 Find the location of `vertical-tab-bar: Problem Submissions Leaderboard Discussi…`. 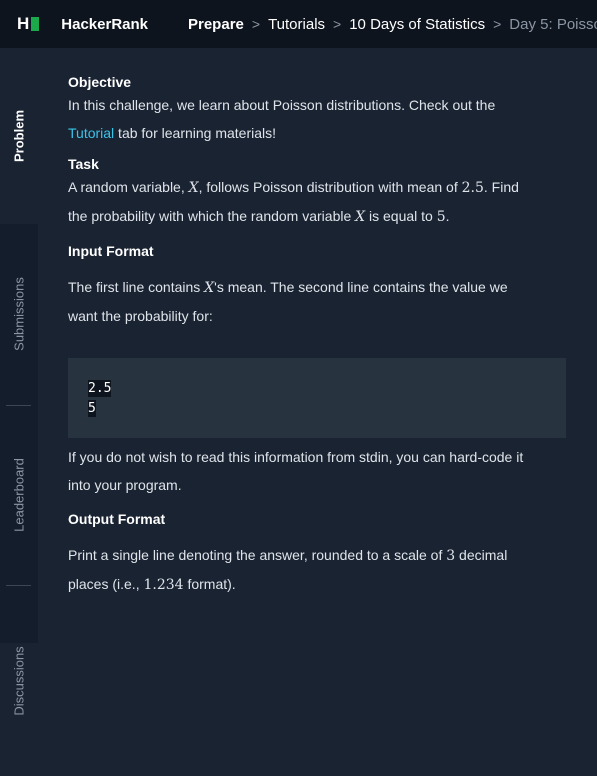

vertical-tab-bar: Problem Submissions Leaderboard Discussi… is located at coordinates (19, 382).